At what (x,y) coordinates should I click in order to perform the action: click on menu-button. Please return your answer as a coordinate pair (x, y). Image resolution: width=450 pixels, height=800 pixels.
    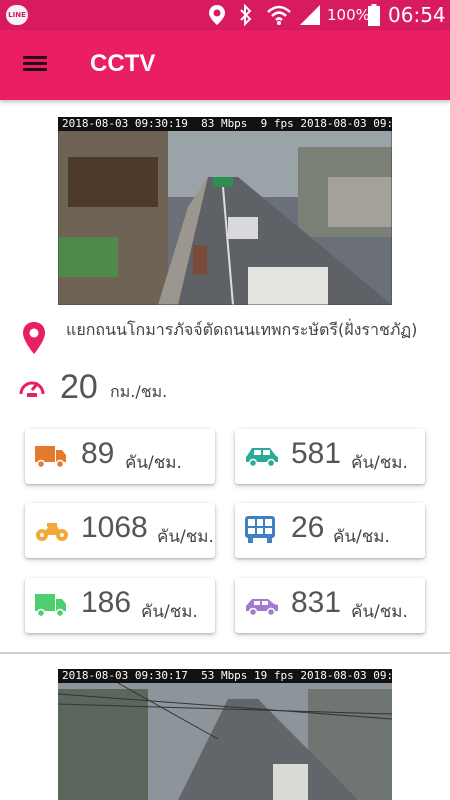
    Looking at the image, I should click on (35, 65).